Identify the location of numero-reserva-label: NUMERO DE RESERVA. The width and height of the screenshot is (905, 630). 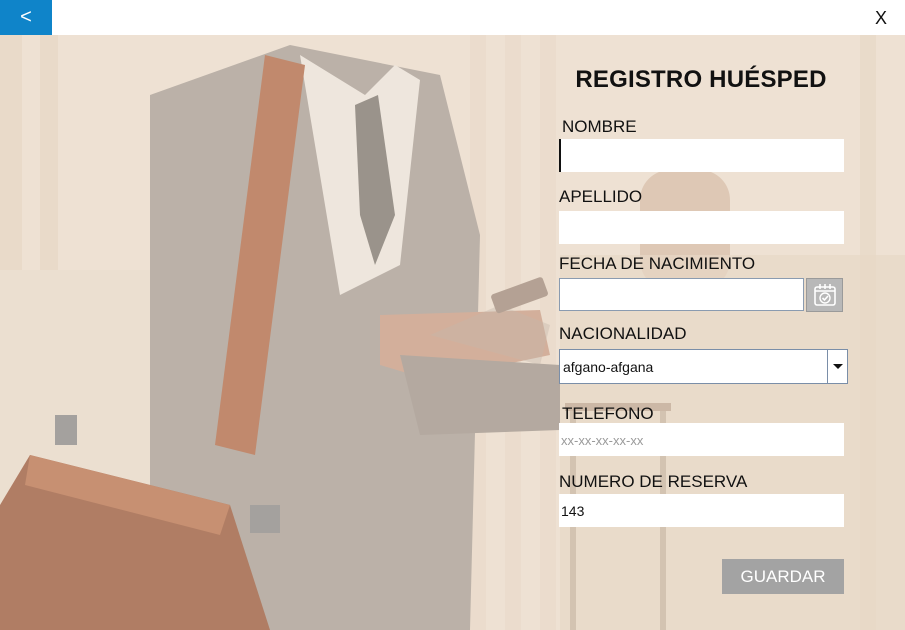
(653, 481).